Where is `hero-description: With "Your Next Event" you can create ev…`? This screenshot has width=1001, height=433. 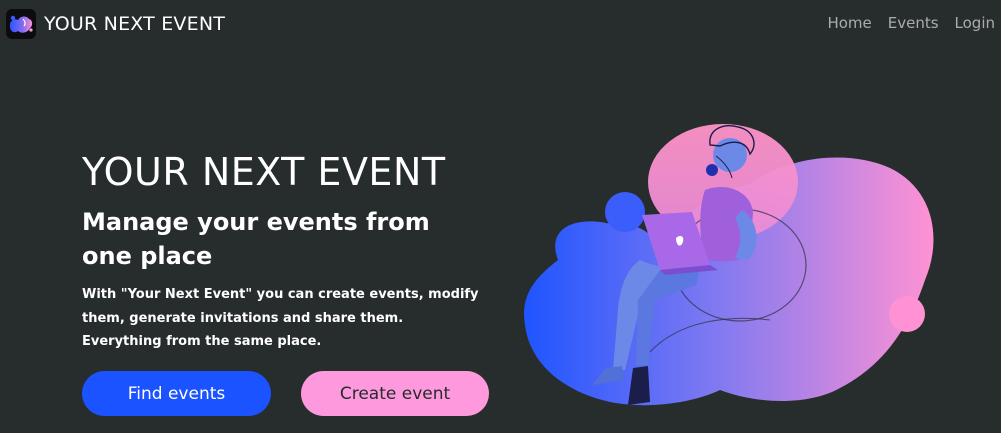
hero-description: With "Your Next Event" you can create ev… is located at coordinates (280, 318).